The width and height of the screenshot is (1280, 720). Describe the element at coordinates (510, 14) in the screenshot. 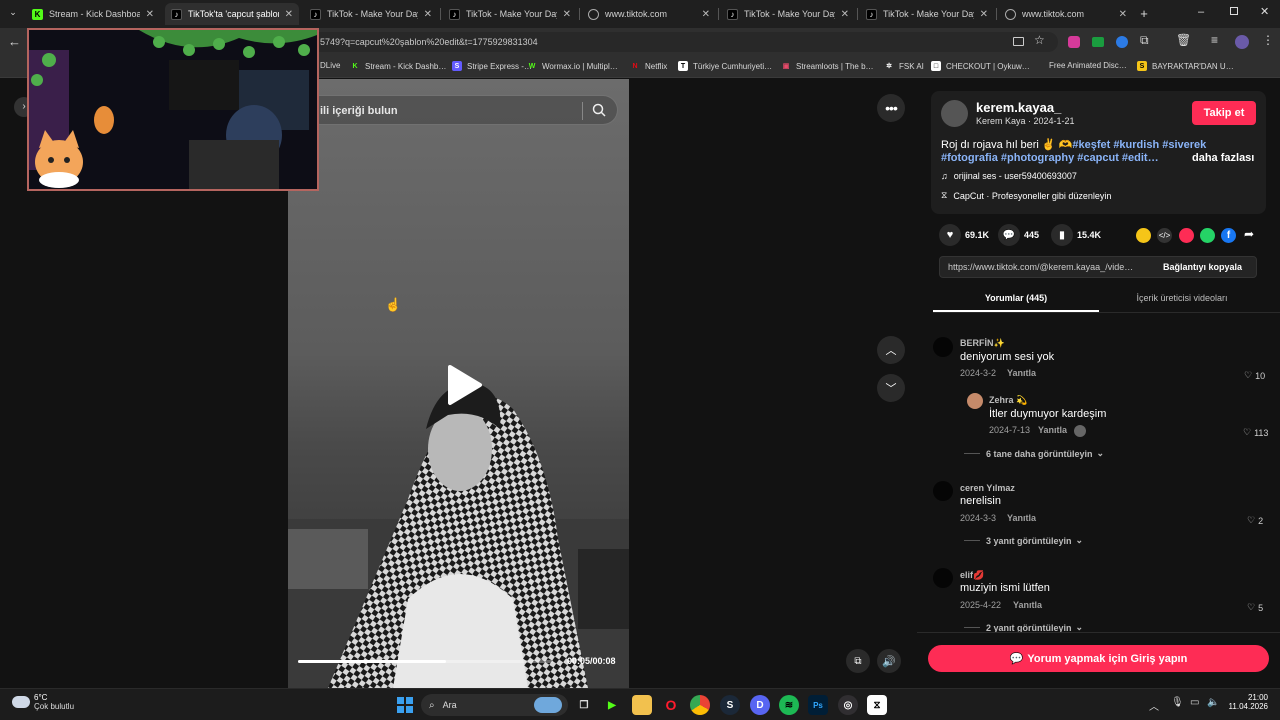

I see `tab-tiktok-2: ♪ TikTok - Make Your Day ✕` at that location.